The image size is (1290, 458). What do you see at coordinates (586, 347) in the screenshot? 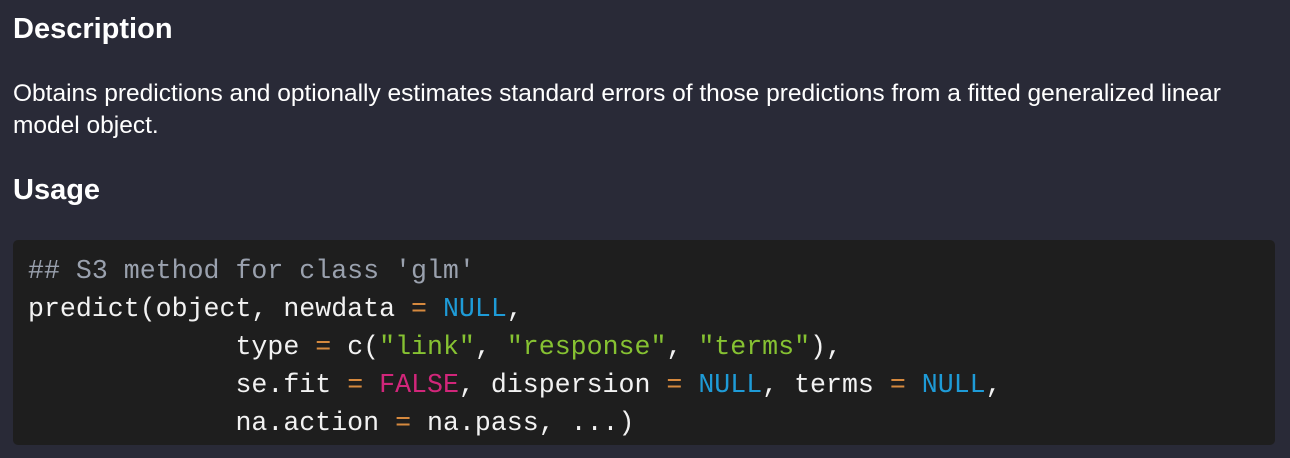
I see `code-string: "response"` at bounding box center [586, 347].